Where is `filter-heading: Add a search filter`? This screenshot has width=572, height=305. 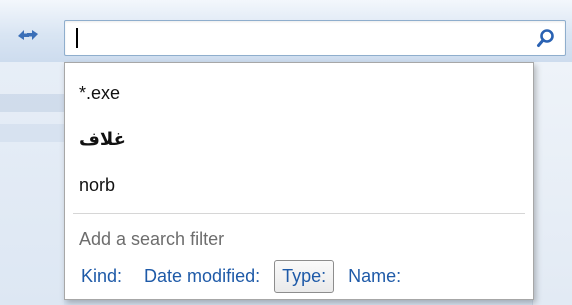 filter-heading: Add a search filter is located at coordinates (152, 239).